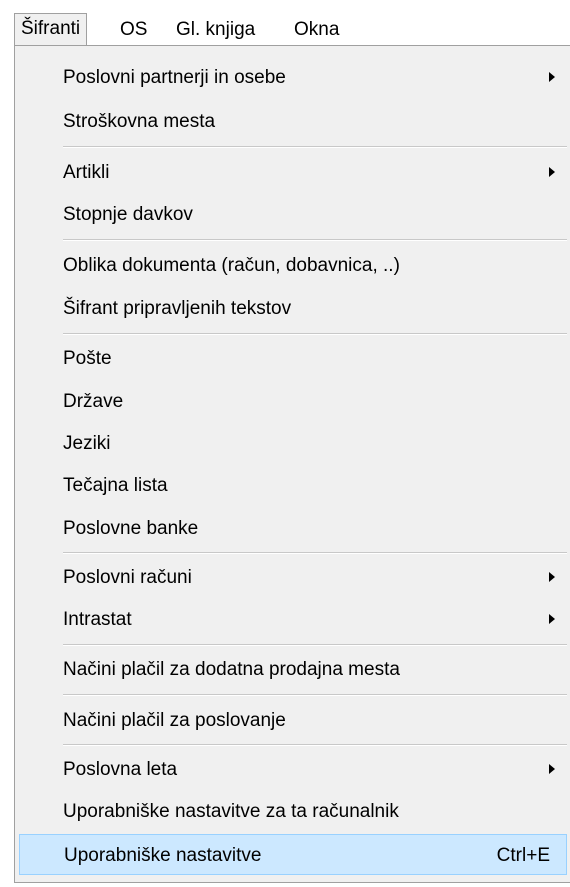 Image resolution: width=570 pixels, height=887 pixels. Describe the element at coordinates (177, 308) in the screenshot. I see `menu-item-label: Šifrant pripravljenih tekstov` at that location.